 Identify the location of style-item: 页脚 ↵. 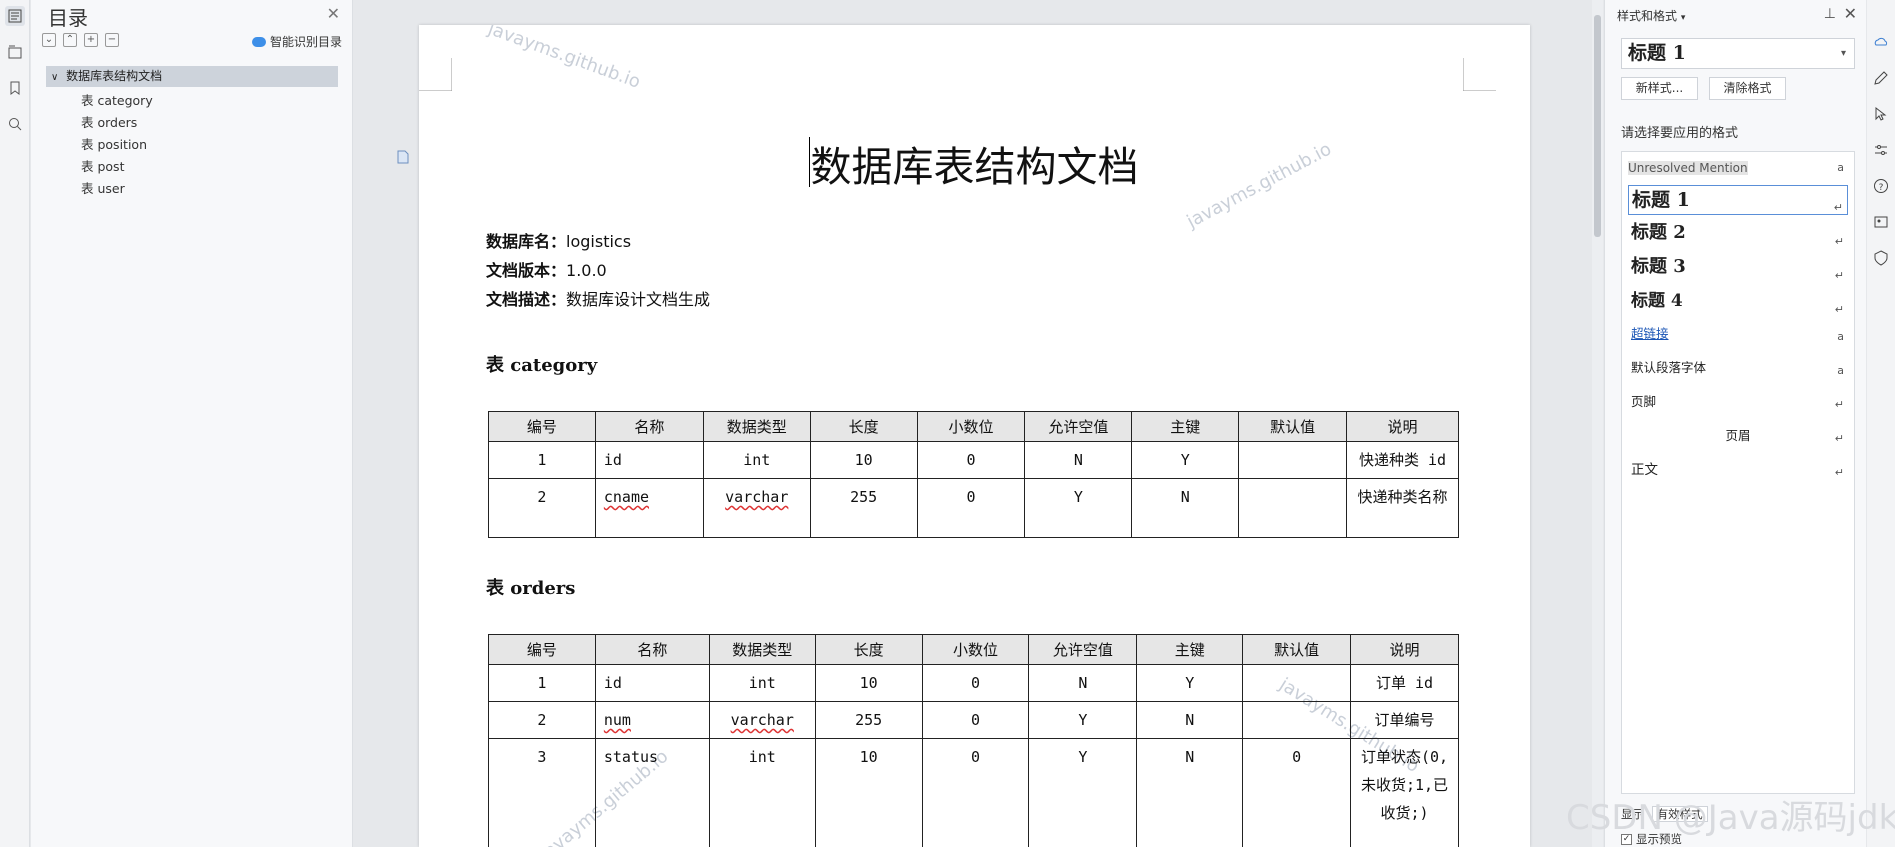
(1738, 402).